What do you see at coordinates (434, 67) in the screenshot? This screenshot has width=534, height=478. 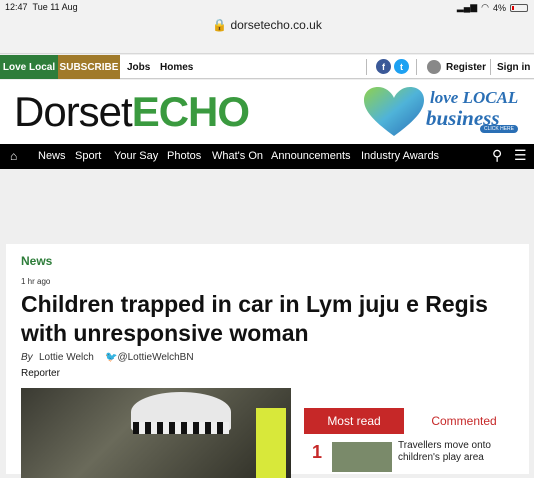 I see `user-icon` at bounding box center [434, 67].